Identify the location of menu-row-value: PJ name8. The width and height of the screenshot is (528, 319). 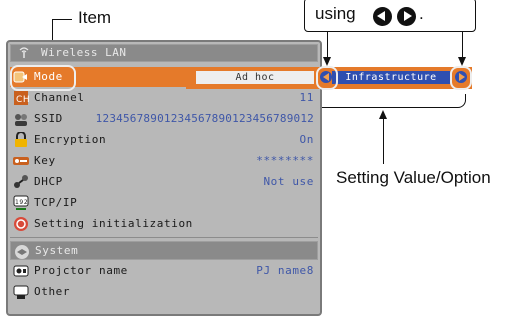
(285, 270).